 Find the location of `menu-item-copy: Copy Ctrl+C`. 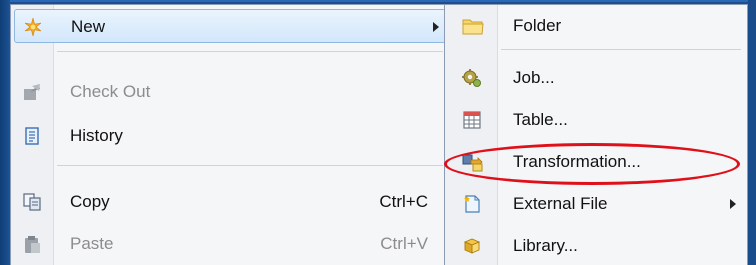

menu-item-copy: Copy Ctrl+C is located at coordinates (230, 202).